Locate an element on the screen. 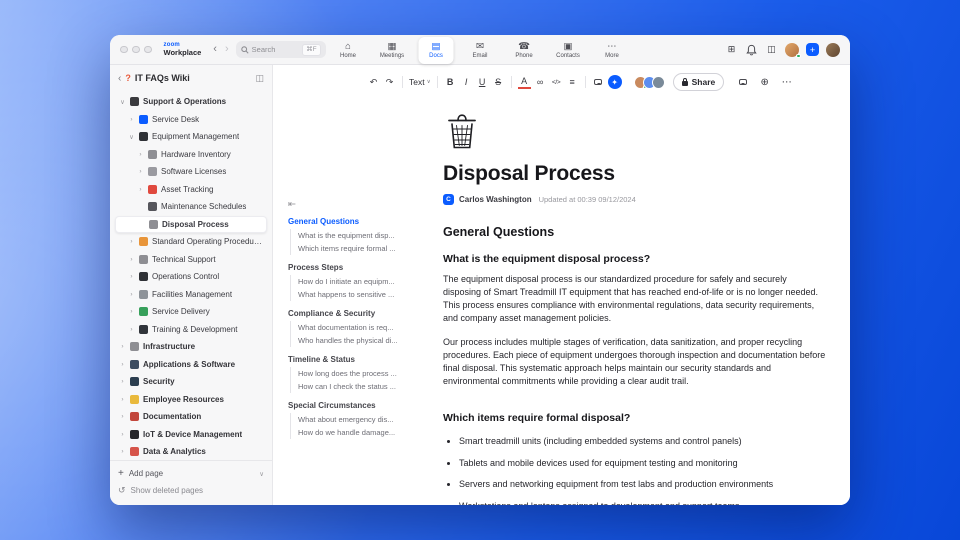 Image resolution: width=960 pixels, height=540 pixels. sidebar-item-maintenance-schedules: Maintenance Schedules is located at coordinates (191, 207).